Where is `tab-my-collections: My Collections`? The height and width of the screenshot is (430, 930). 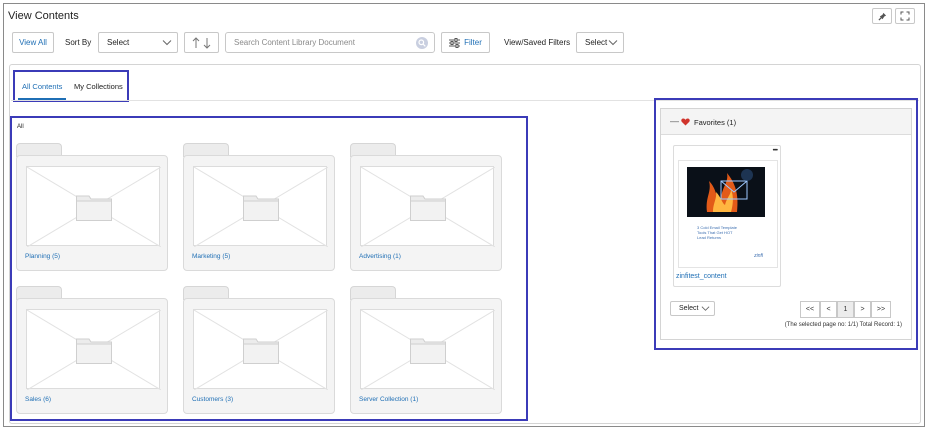
tab-my-collections: My Collections is located at coordinates (98, 86).